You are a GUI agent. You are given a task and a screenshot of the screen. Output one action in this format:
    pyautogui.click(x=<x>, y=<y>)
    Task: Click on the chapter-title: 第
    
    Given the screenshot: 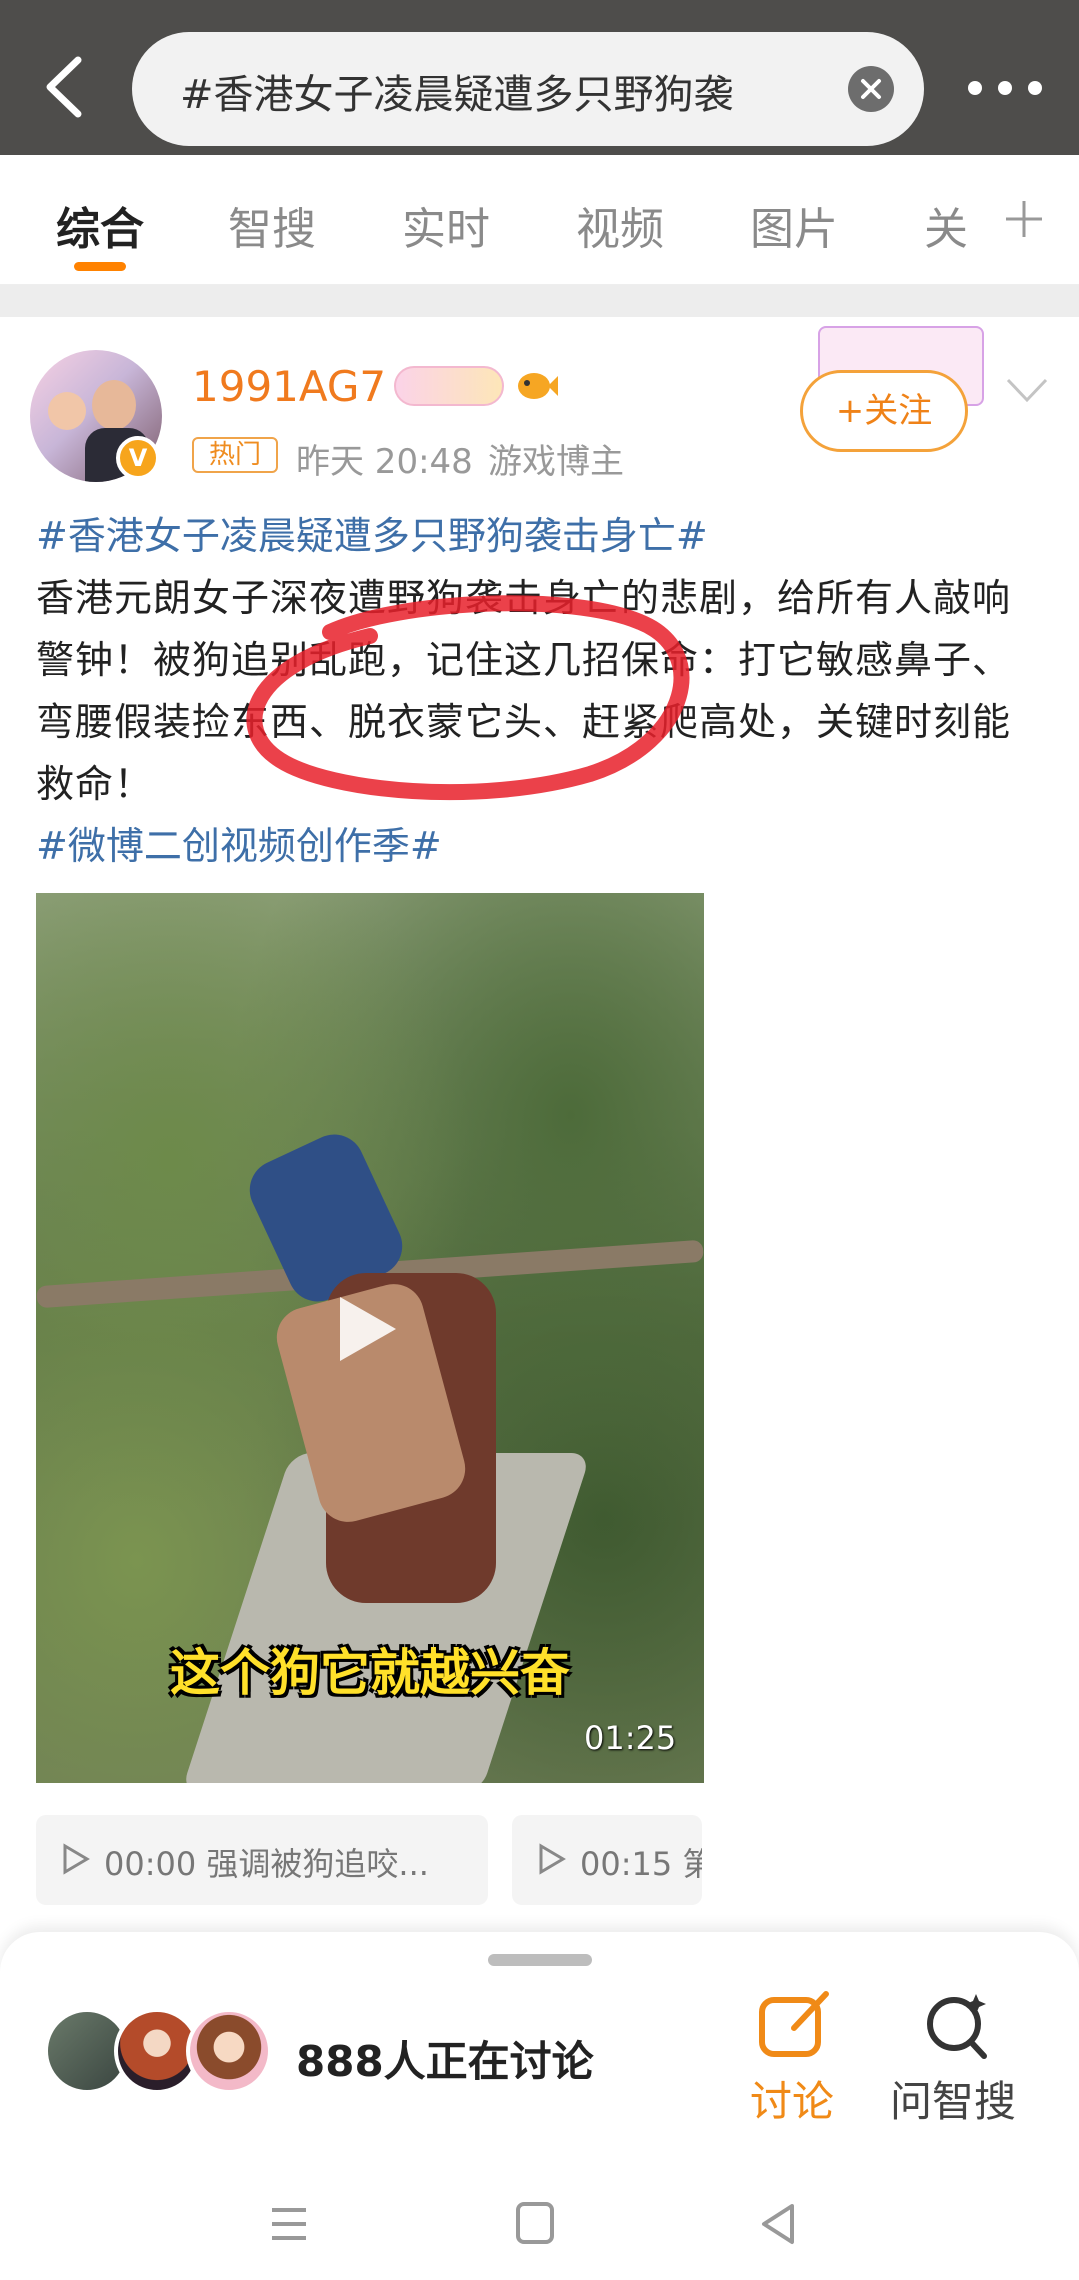 What is the action you would take?
    pyautogui.click(x=692, y=1864)
    